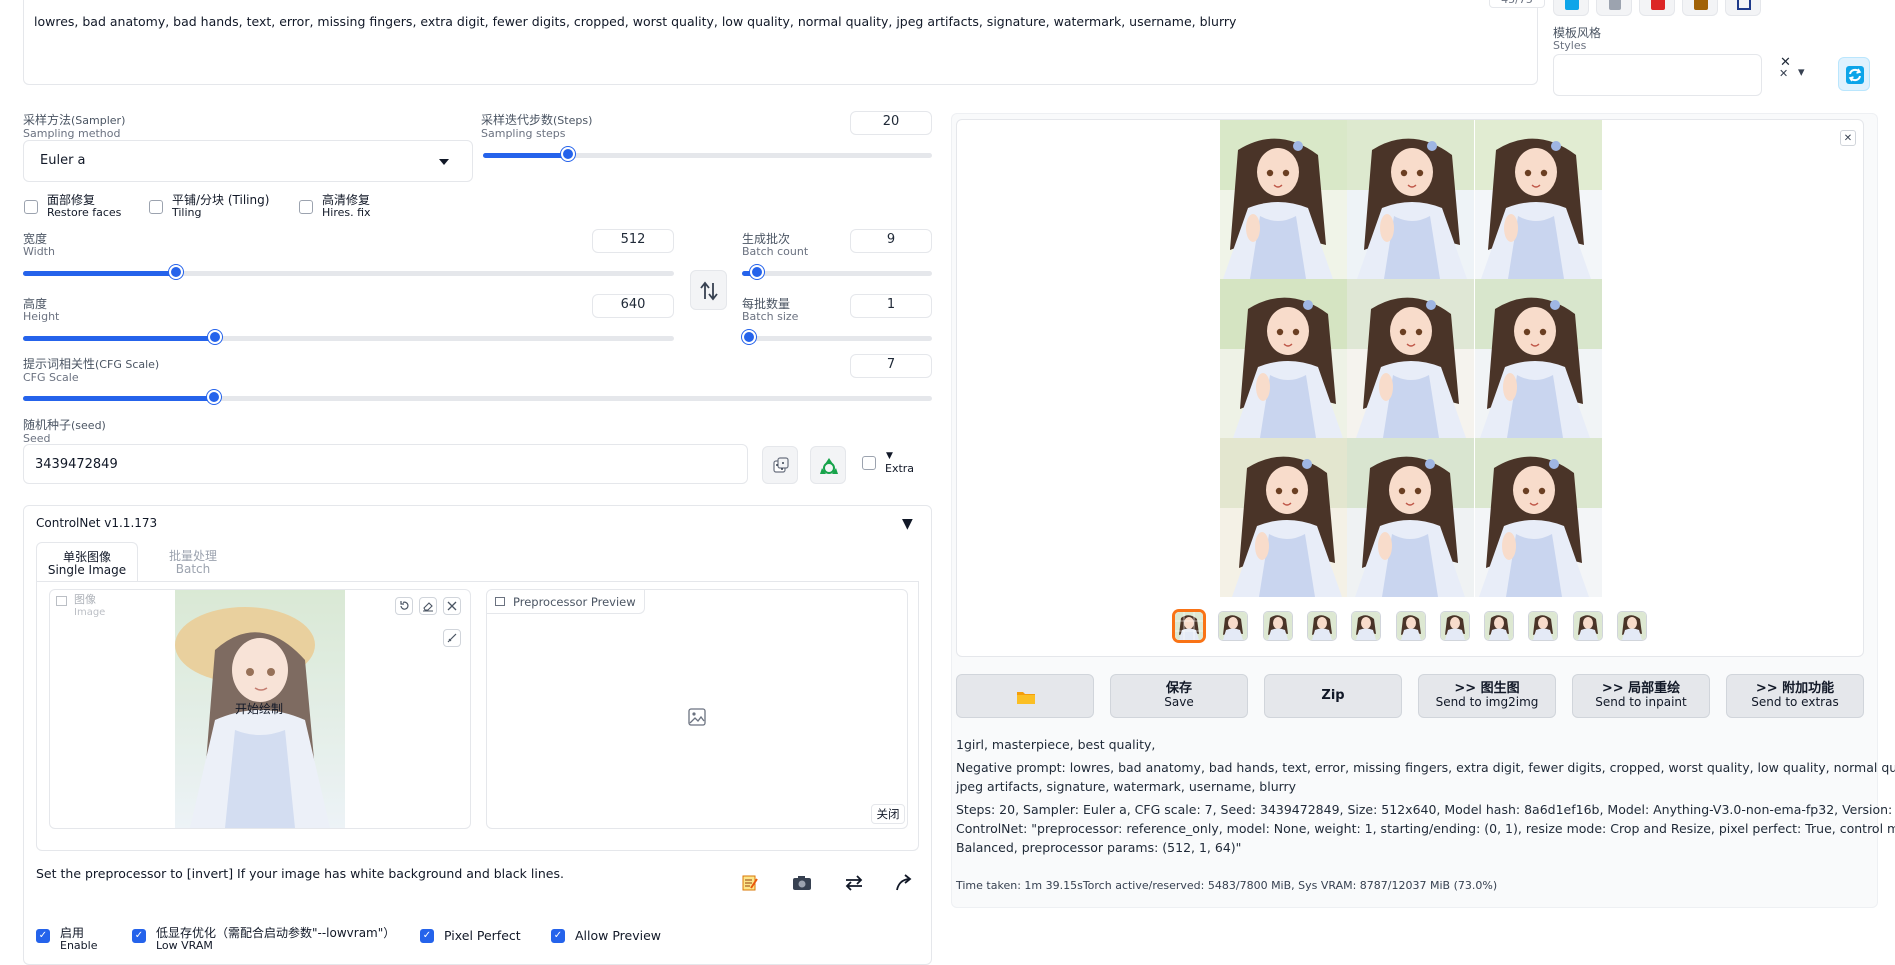  I want to click on cfg-label: 提示词相关性(CFG Scale) CFG Scale, so click(91, 370).